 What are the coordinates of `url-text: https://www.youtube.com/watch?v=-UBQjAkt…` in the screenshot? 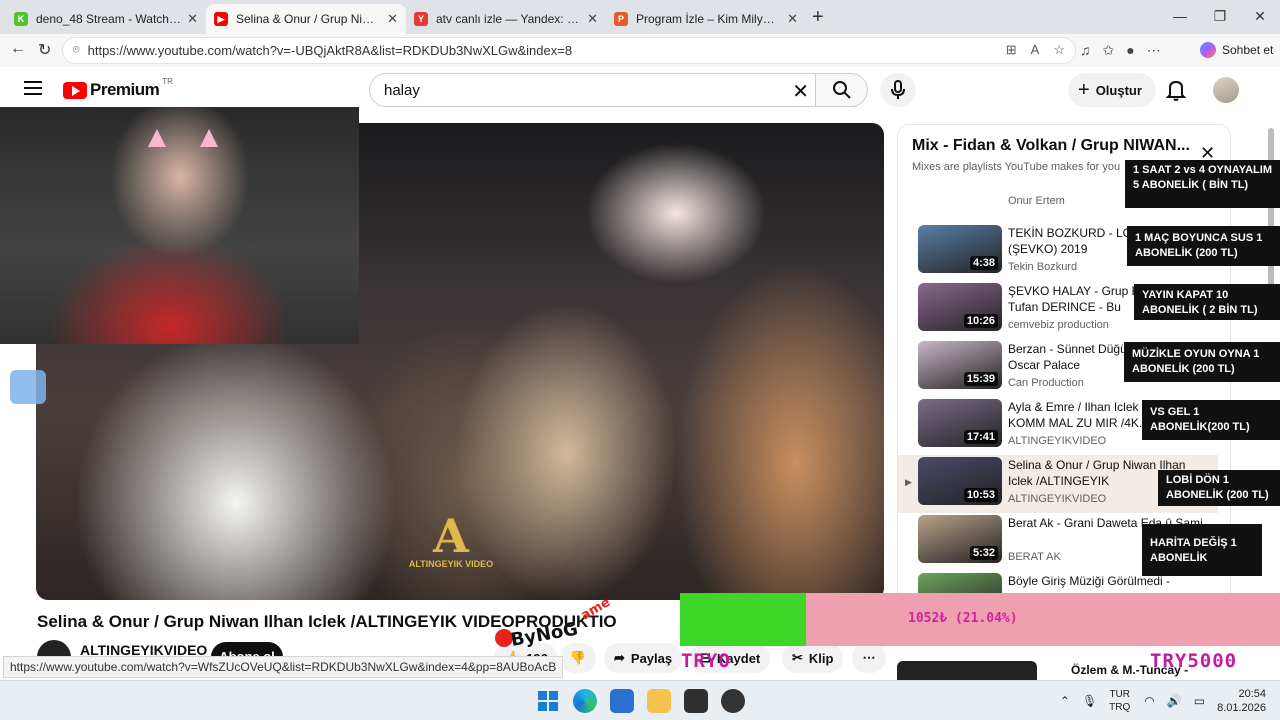 It's located at (330, 50).